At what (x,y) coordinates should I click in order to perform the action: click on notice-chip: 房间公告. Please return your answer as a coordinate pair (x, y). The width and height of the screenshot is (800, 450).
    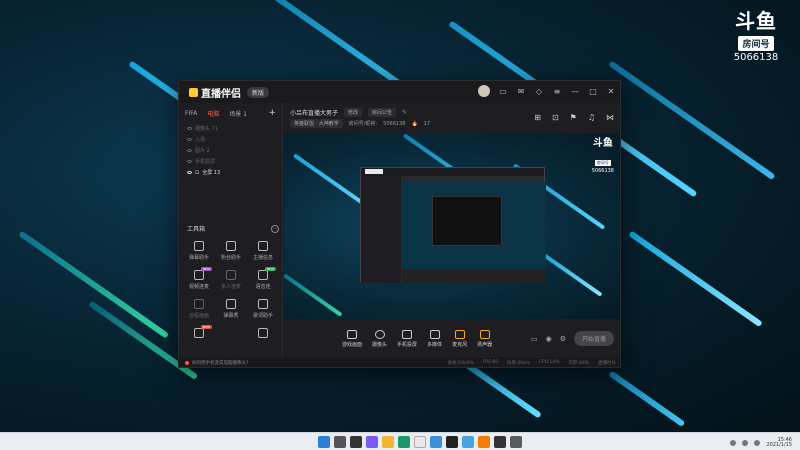
    Looking at the image, I should click on (382, 112).